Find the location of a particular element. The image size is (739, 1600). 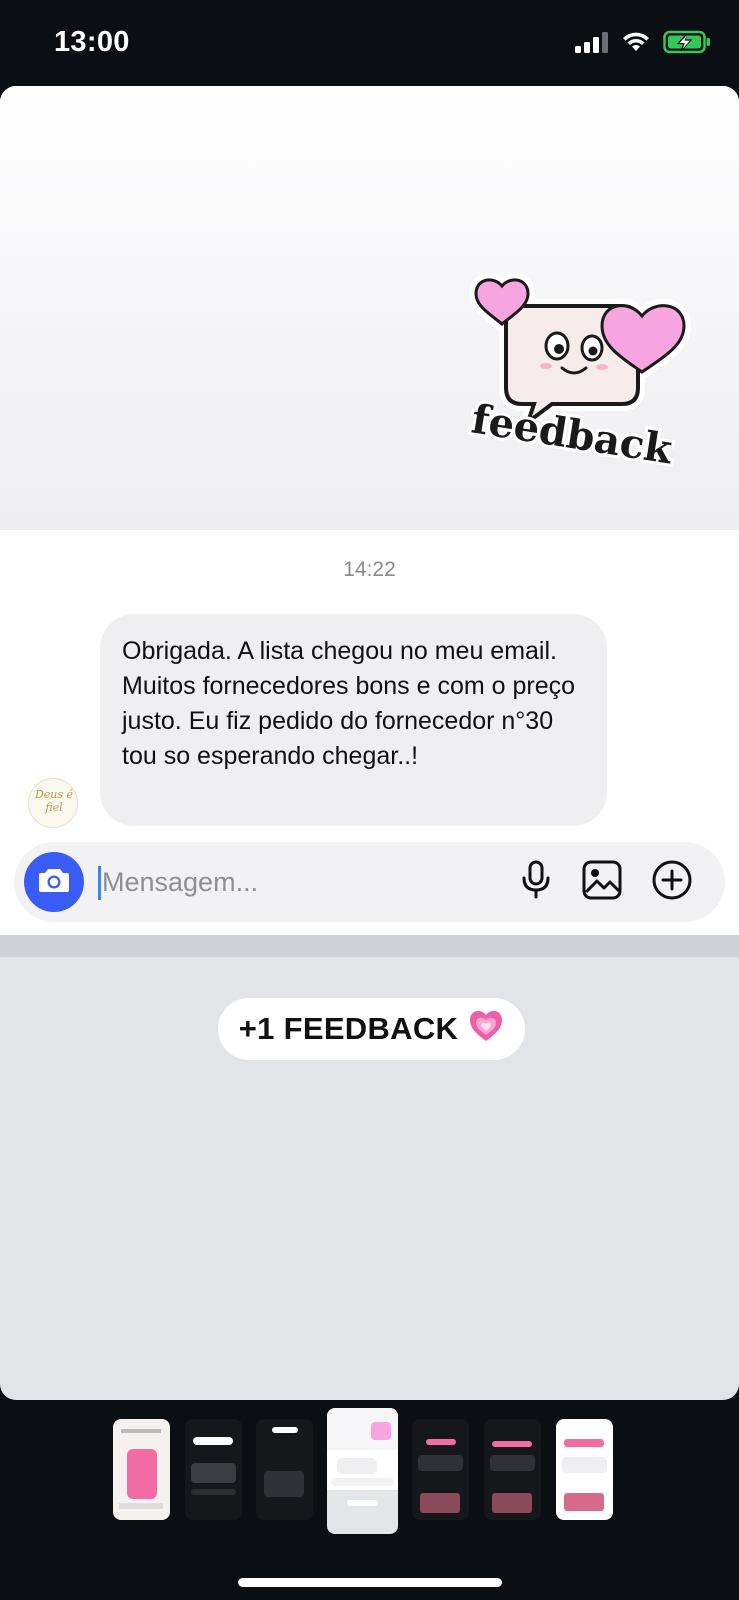

add-circle-icon is located at coordinates (672, 882).